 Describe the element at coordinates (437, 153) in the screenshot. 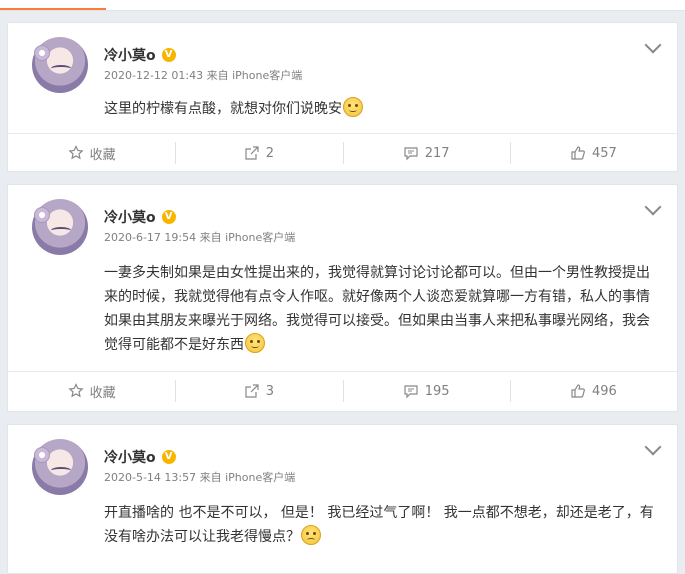

I see `comment-count: 217` at that location.